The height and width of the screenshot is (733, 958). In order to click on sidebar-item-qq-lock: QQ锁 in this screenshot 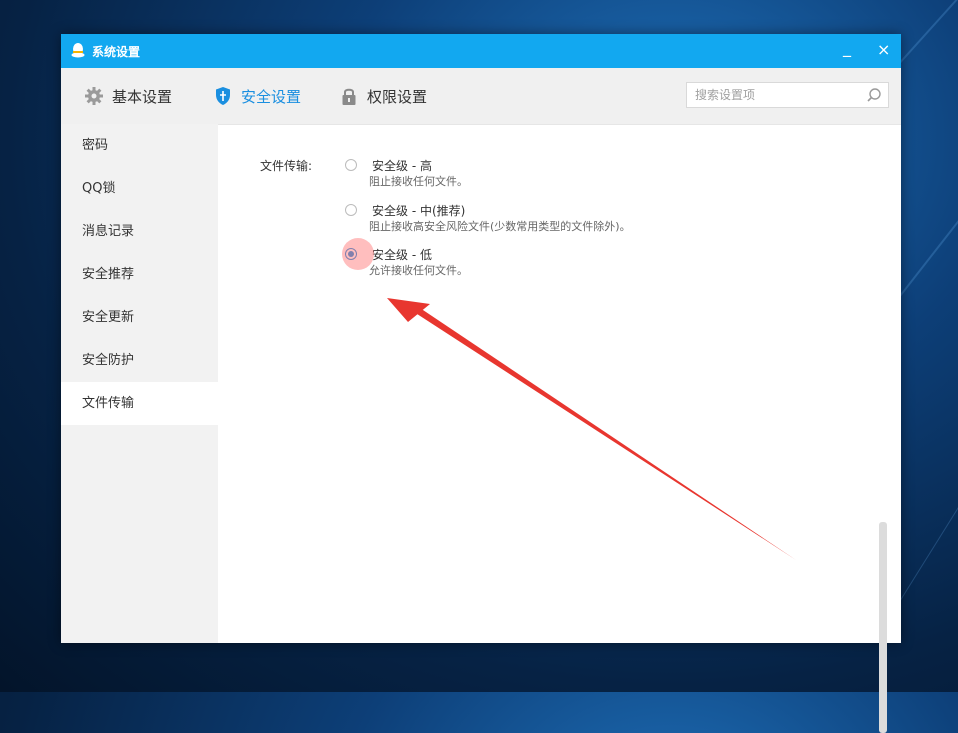, I will do `click(139, 188)`.